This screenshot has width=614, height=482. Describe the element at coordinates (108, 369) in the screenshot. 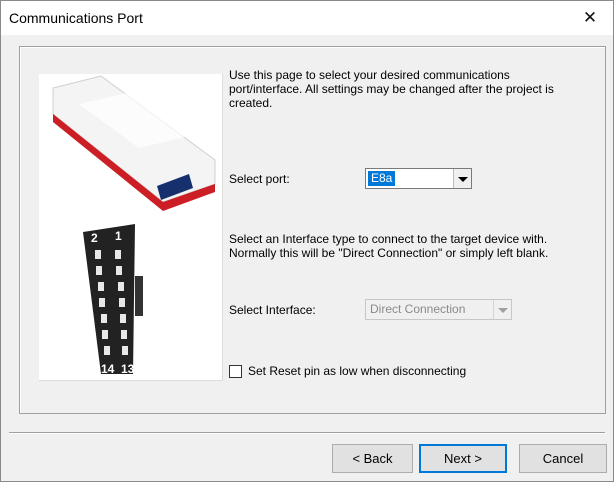

I see `pin-label-14: 14` at that location.